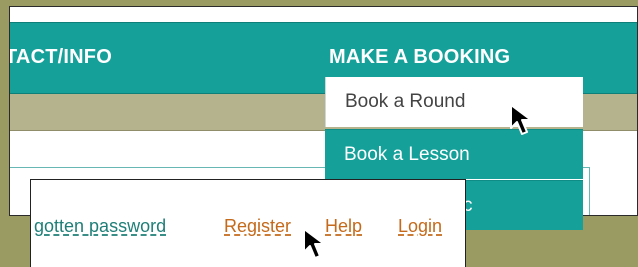 The image size is (638, 267). Describe the element at coordinates (419, 57) in the screenshot. I see `nav-make-a-booking: MAKE A BOOKING` at that location.